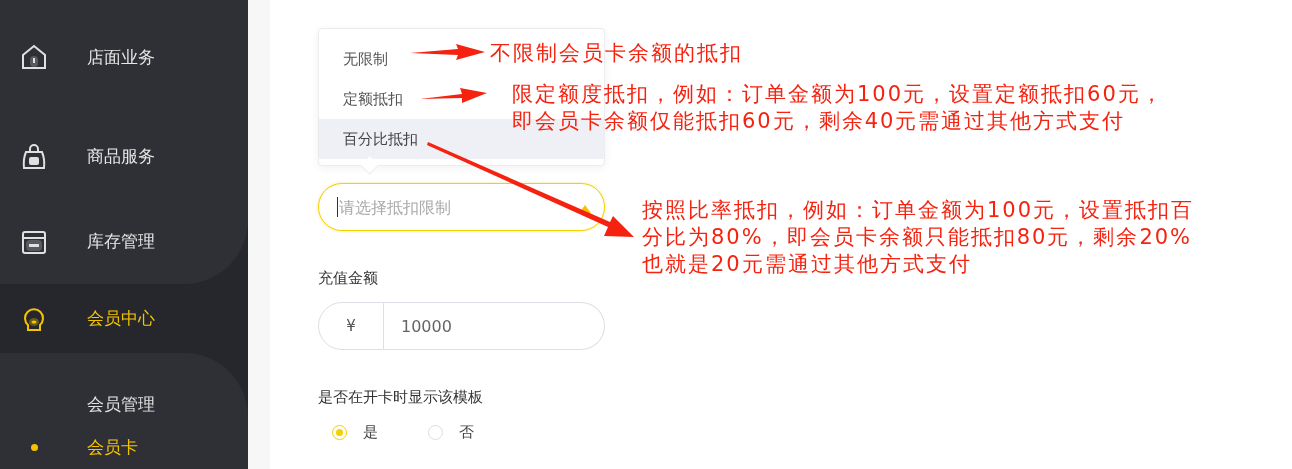 This screenshot has width=1292, height=469. I want to click on annotation-text: 按照比率抵扣，例如：订单金额为100元，设置抵扣百分比为80%，即会员卡余额只能抵扣80元，剩余20%也就是20元需通过其他方式支付, so click(919, 237).